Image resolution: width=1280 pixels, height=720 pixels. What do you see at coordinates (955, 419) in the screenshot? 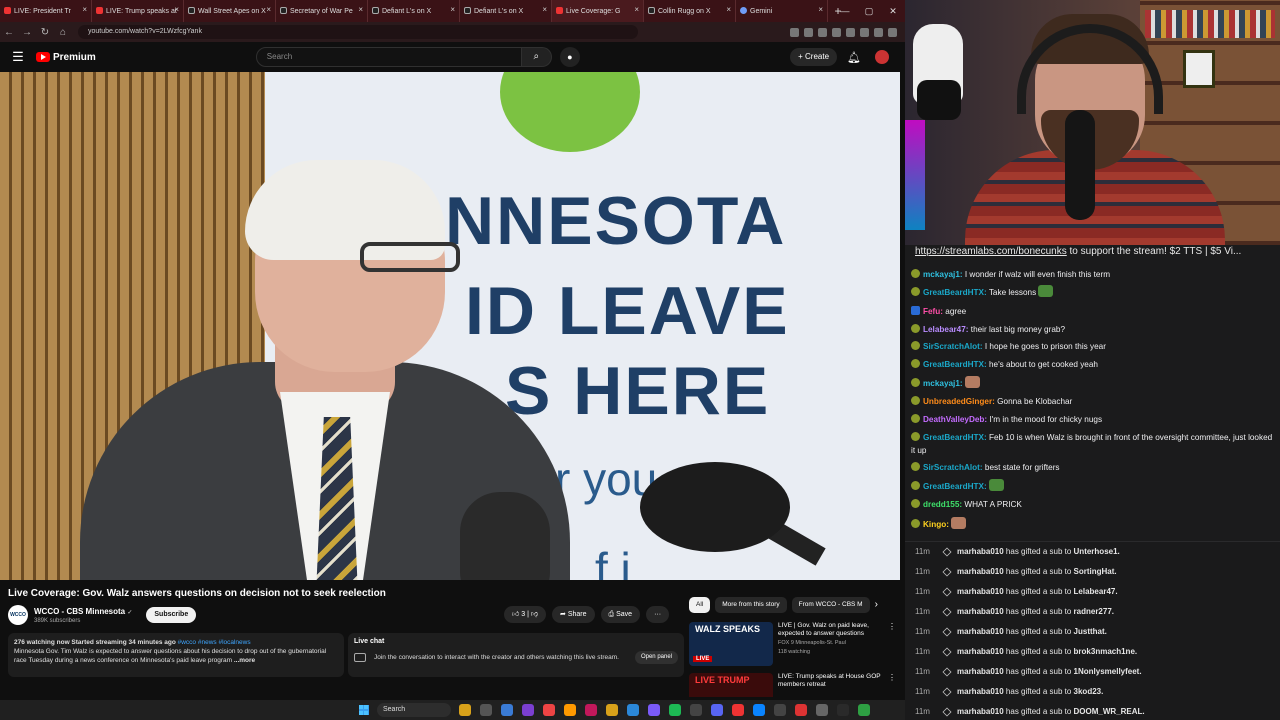
I see `chat-username: DeathValleyDeb:` at bounding box center [955, 419].